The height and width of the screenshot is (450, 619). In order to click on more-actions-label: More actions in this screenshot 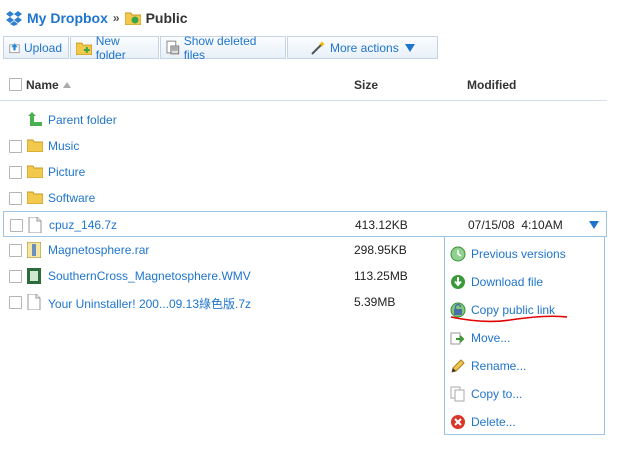, I will do `click(364, 47)`.